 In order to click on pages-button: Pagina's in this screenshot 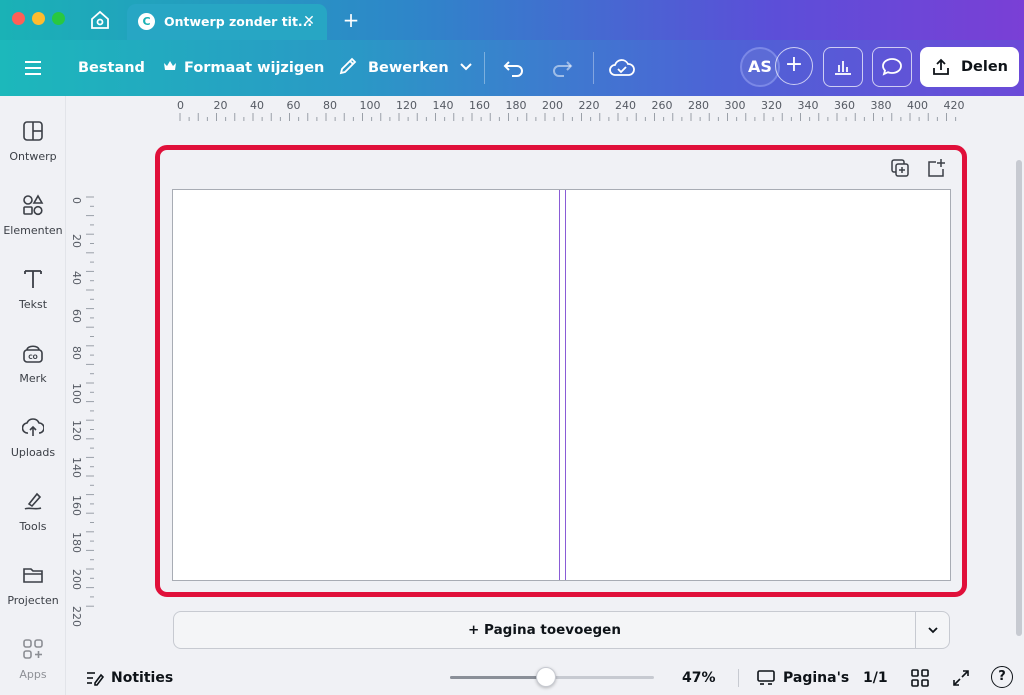, I will do `click(802, 677)`.